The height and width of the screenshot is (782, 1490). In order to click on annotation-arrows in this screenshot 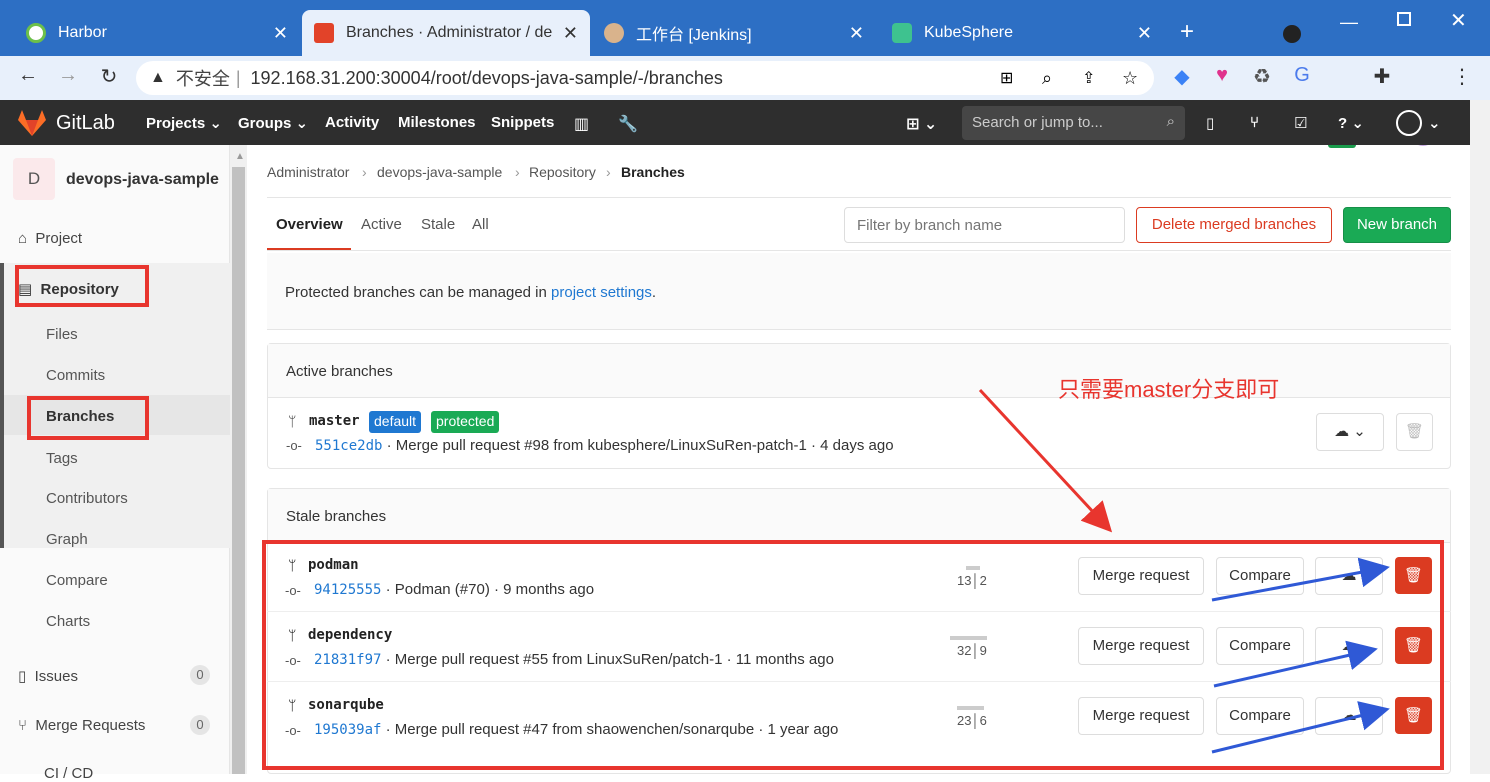, I will do `click(1184, 571)`.